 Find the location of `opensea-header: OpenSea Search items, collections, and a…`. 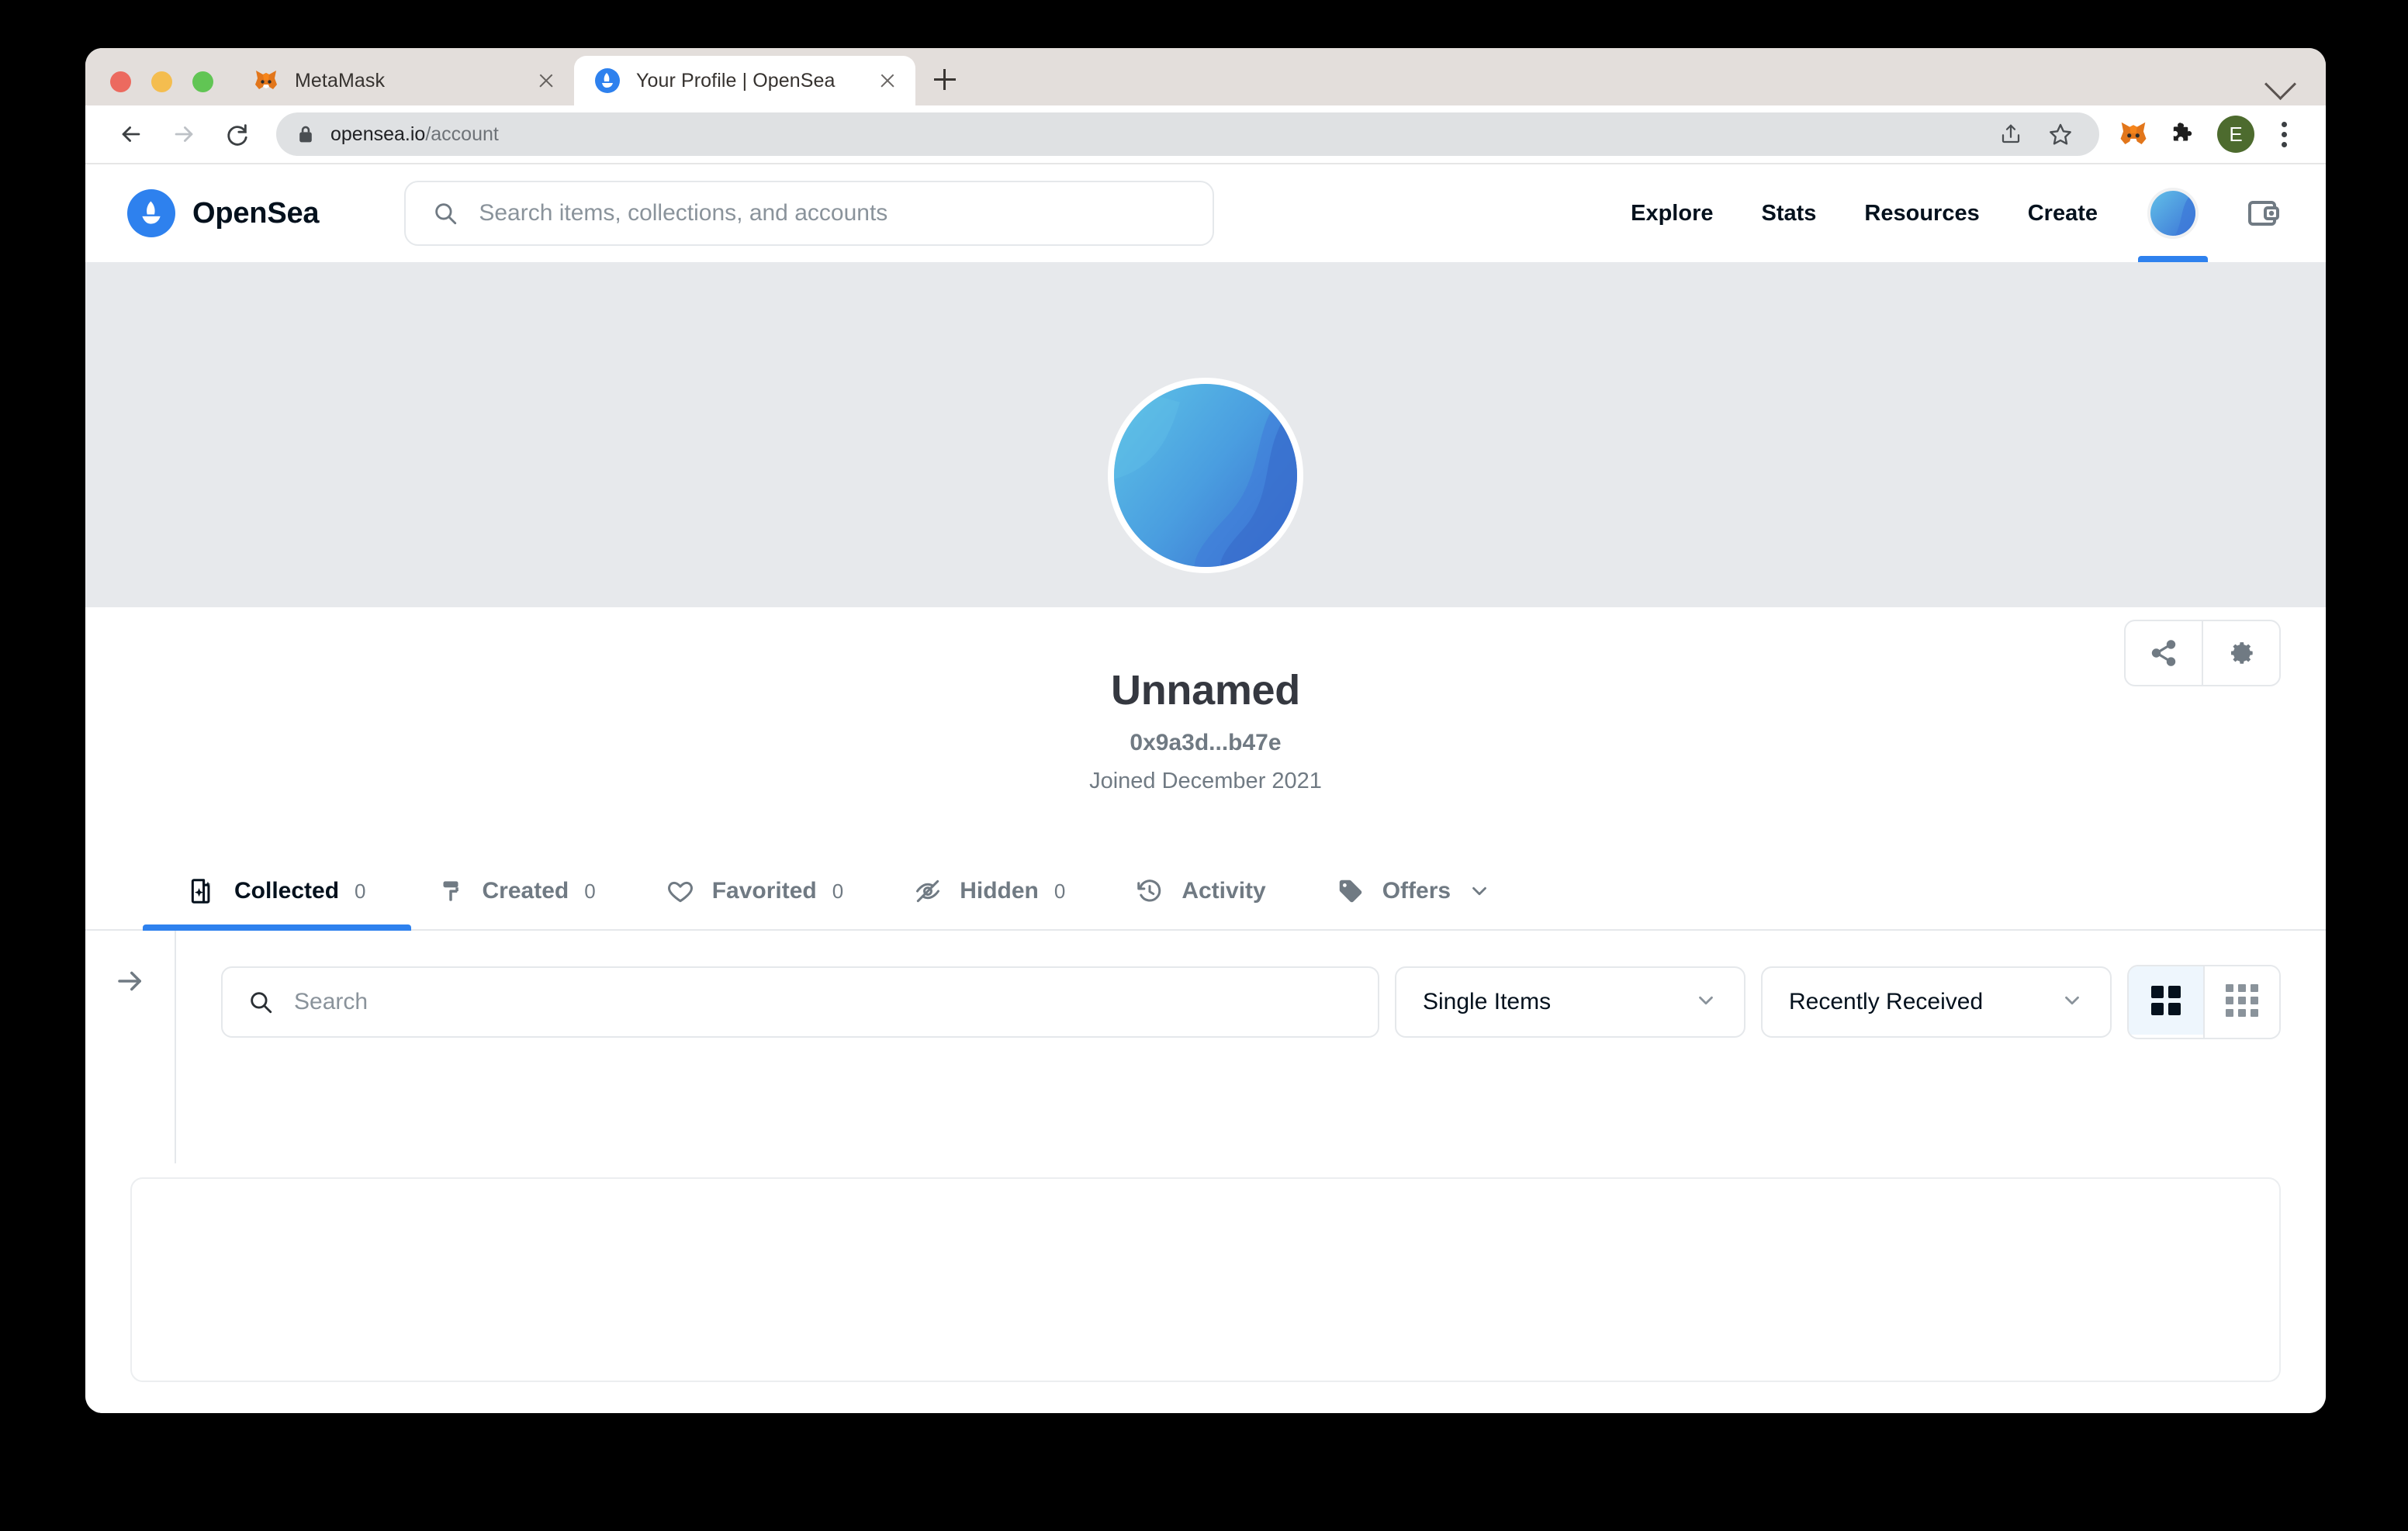

opensea-header: OpenSea Search items, collections, and a… is located at coordinates (1205, 213).